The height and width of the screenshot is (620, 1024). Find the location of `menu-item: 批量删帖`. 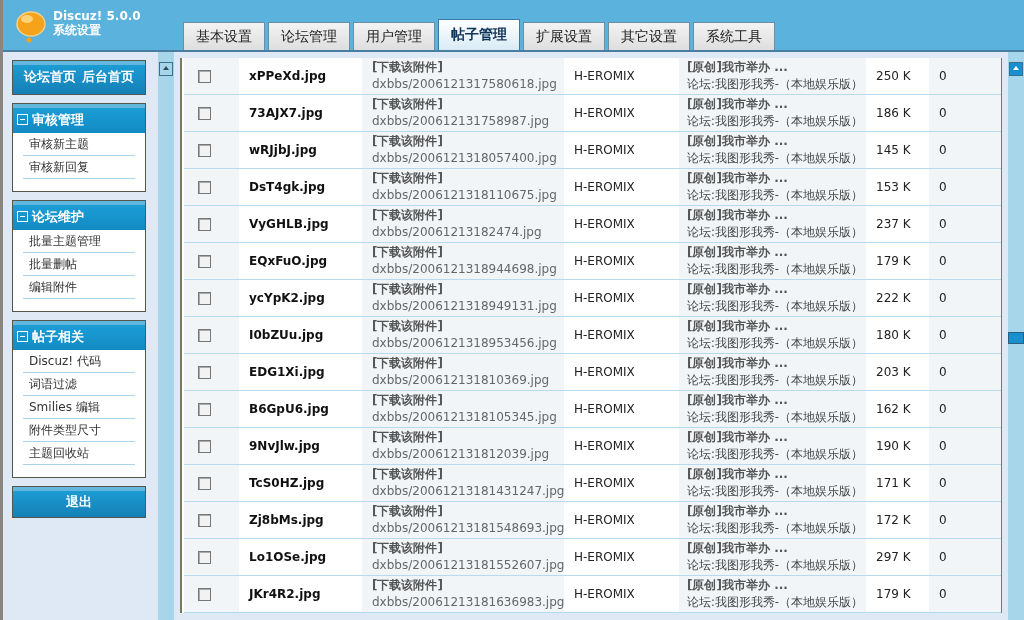

menu-item: 批量删帖 is located at coordinates (79, 264).